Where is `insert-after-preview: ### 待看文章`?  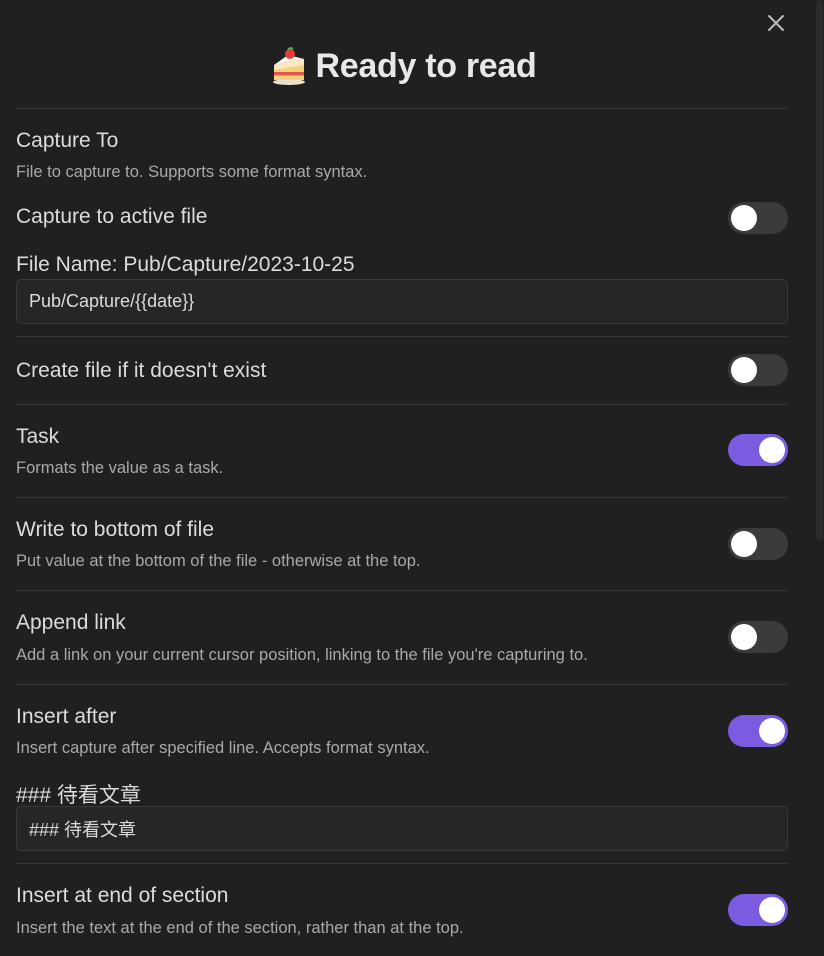
insert-after-preview: ### 待看文章 is located at coordinates (78, 795).